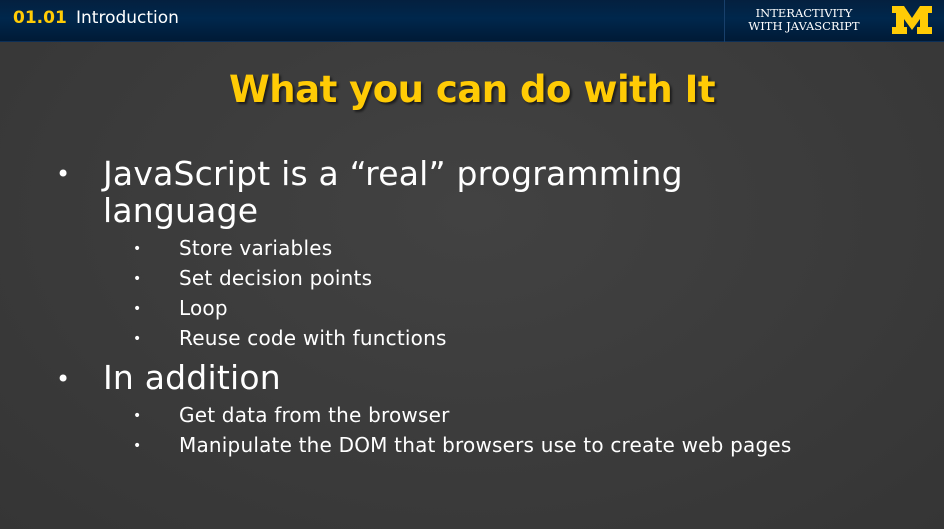  What do you see at coordinates (256, 248) in the screenshot?
I see `sub-bullet-text: Store variables` at bounding box center [256, 248].